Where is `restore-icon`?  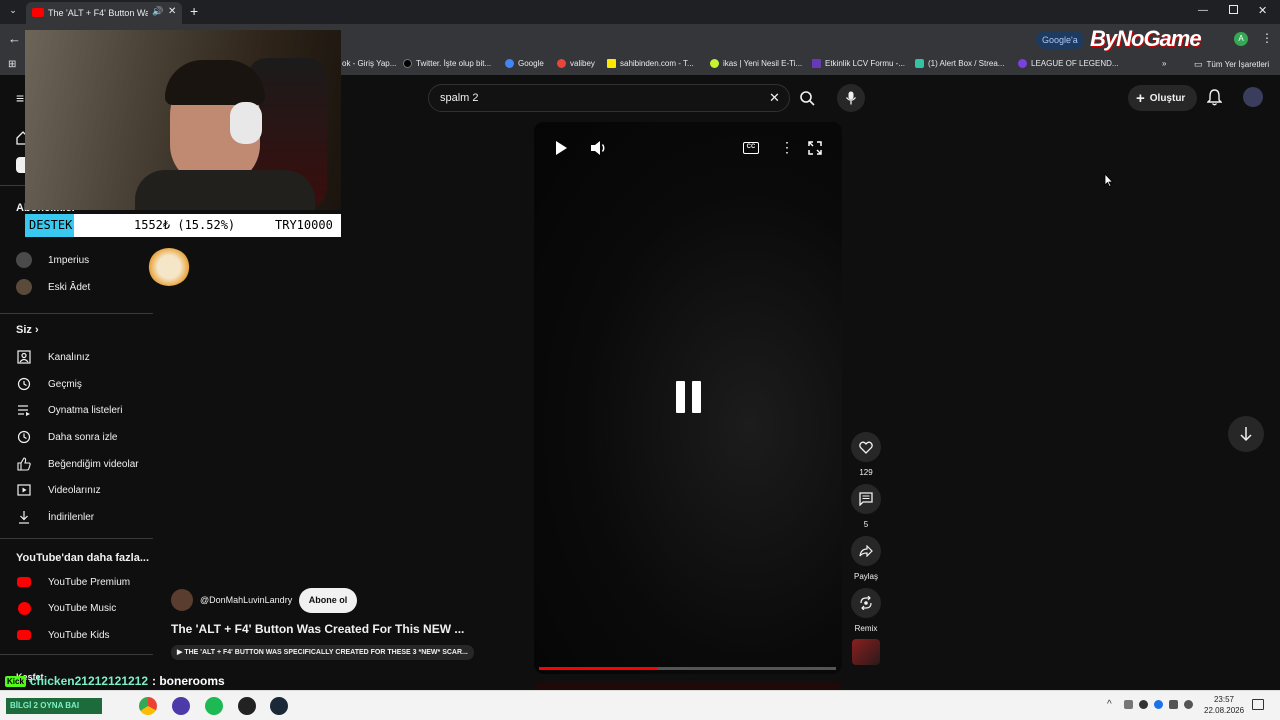
restore-icon is located at coordinates (1233, 9).